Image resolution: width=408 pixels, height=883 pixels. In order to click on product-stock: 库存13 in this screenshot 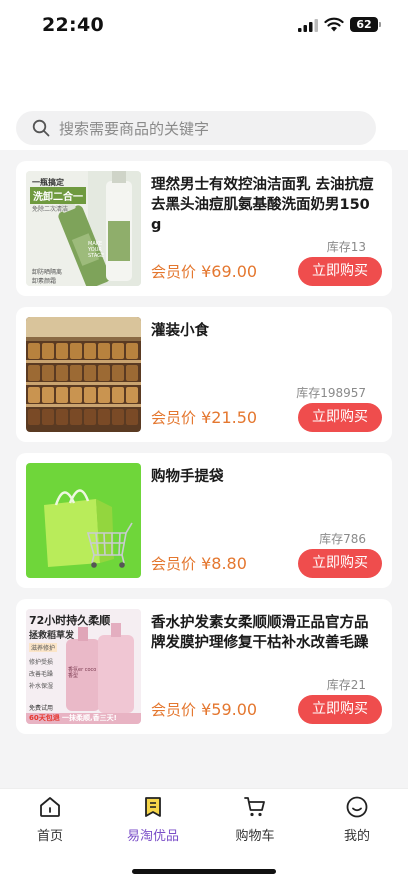, I will do `click(346, 247)`.